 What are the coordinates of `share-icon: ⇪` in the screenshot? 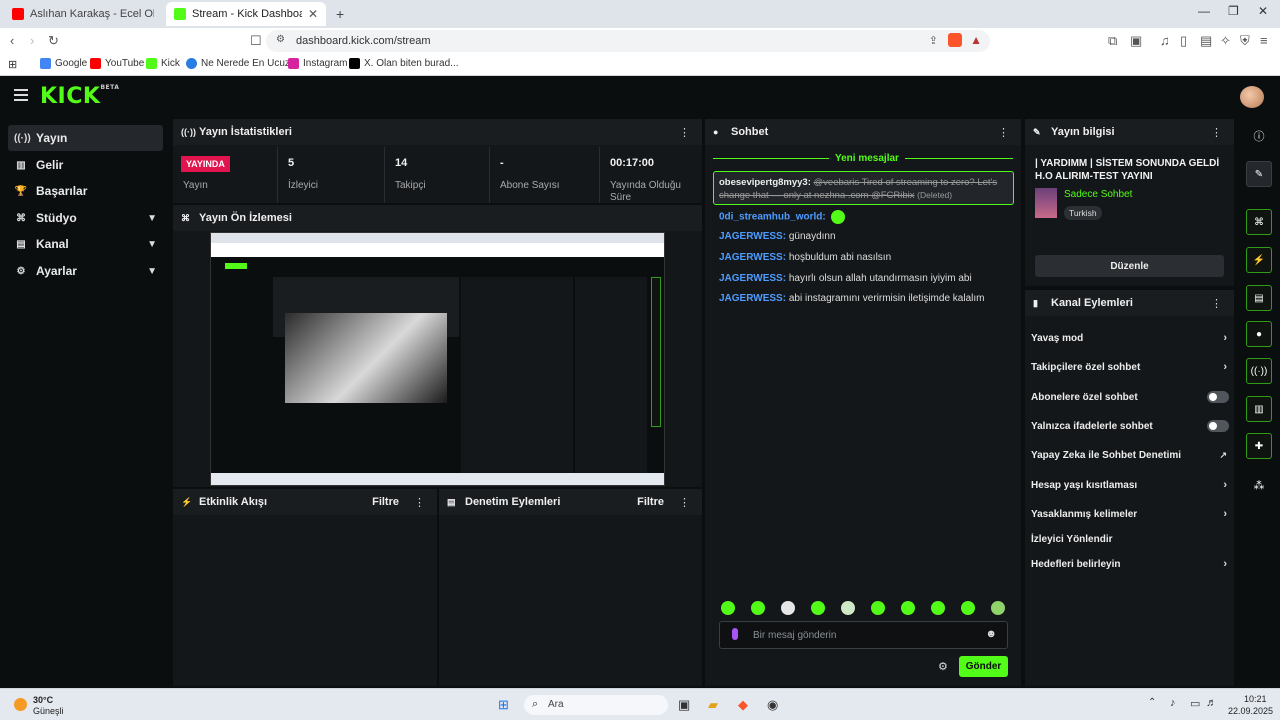 It's located at (933, 40).